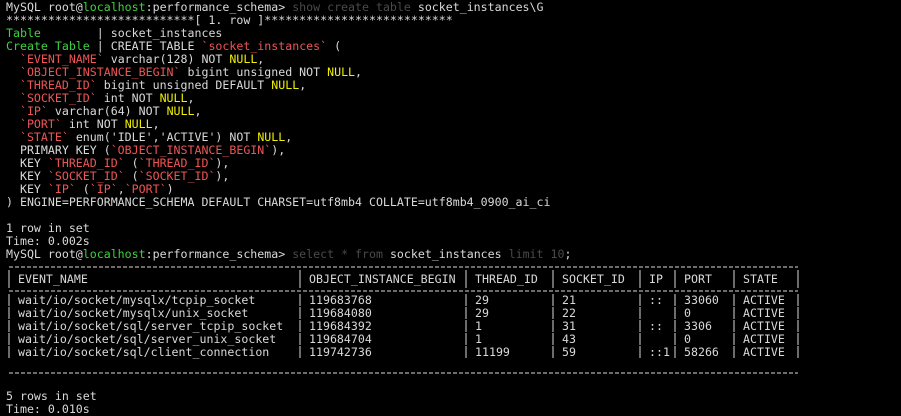  I want to click on field-key-create-table: Create Table, so click(48, 46).